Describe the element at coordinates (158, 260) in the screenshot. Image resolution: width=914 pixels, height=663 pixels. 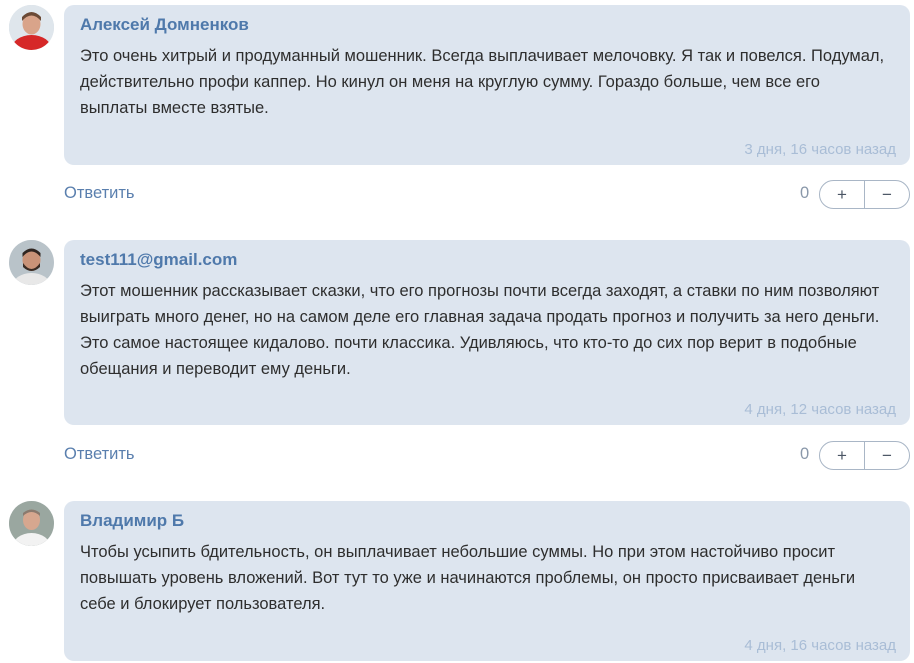
I see `comment-author: test111@gmail.com` at that location.